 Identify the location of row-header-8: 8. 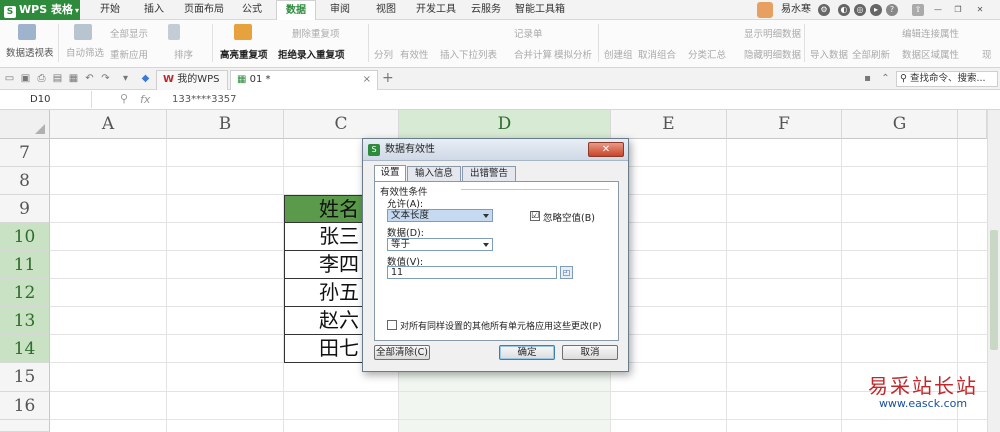
(25, 181).